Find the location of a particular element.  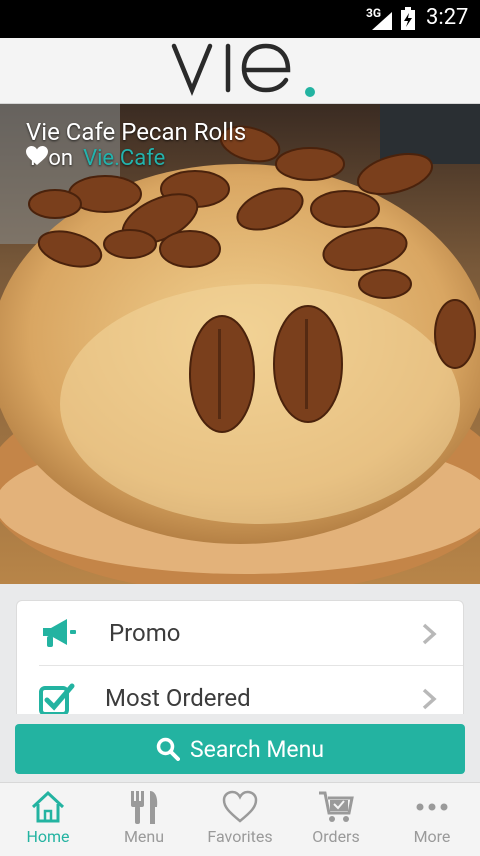

nav-menu: Menu is located at coordinates (144, 819).